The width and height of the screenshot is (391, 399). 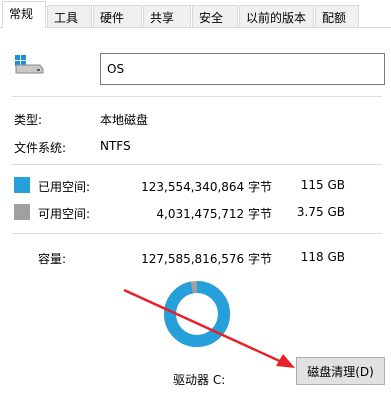 What do you see at coordinates (337, 16) in the screenshot?
I see `tab-quota: 配额` at bounding box center [337, 16].